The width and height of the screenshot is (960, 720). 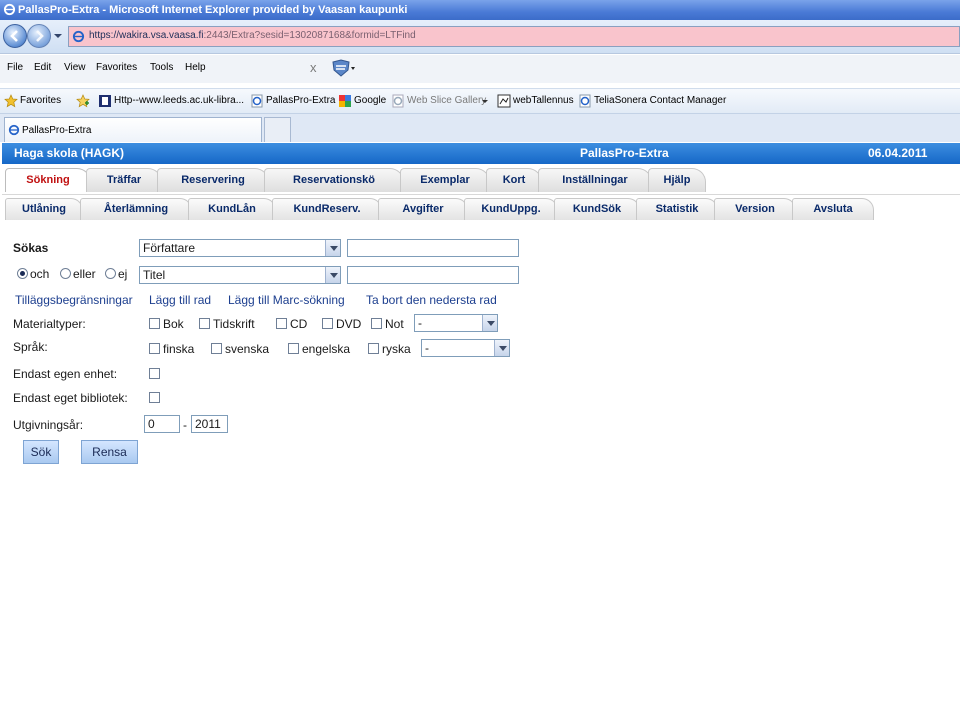 What do you see at coordinates (240, 275) in the screenshot?
I see `field2-select: Titel` at bounding box center [240, 275].